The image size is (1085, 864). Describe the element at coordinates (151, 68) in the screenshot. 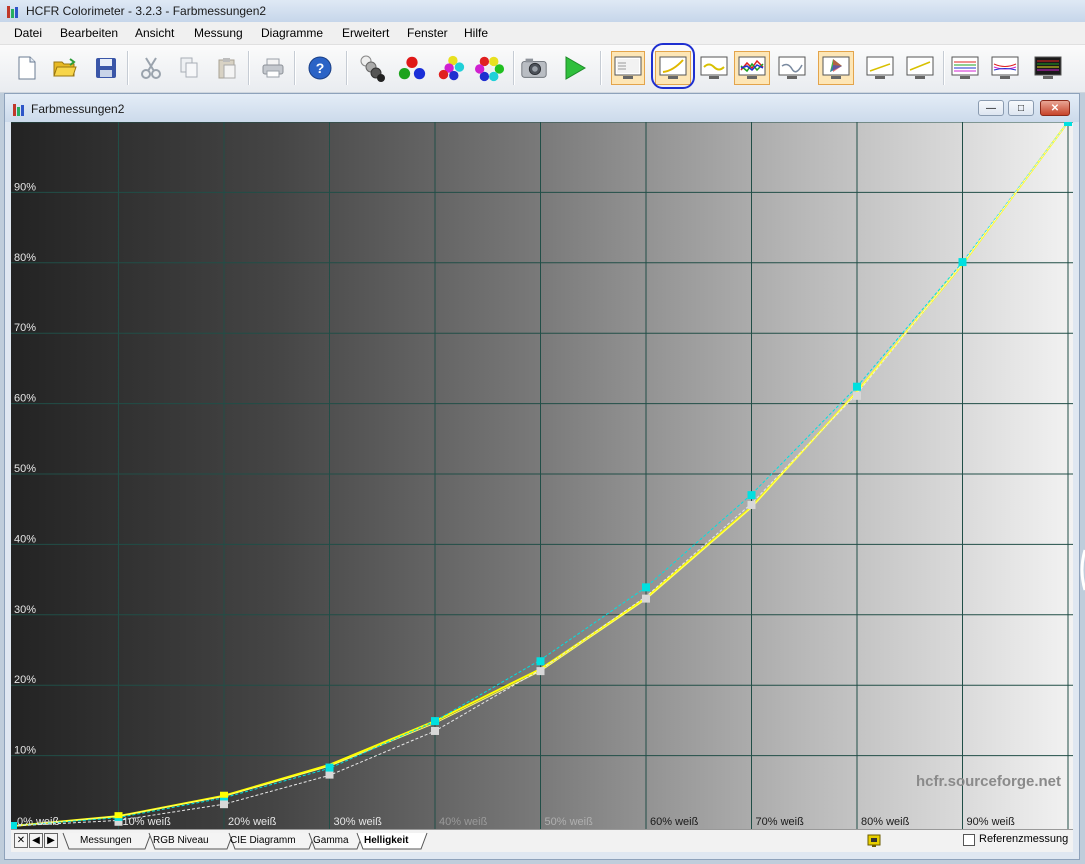

I see `cut-icon` at that location.